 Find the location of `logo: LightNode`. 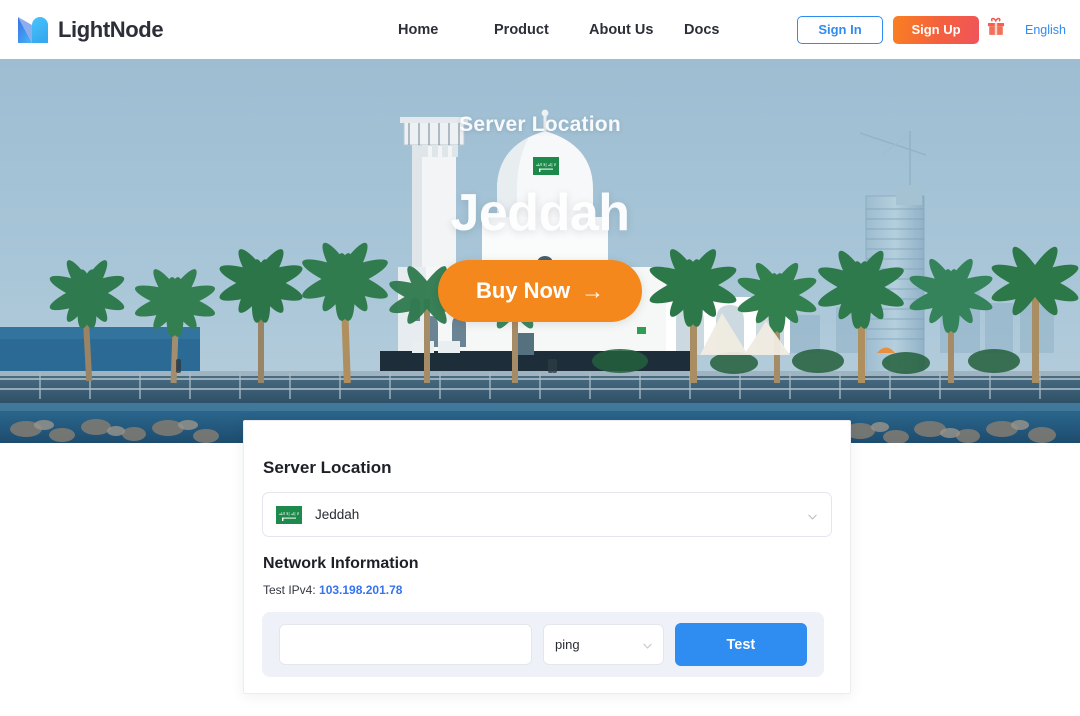

logo: LightNode is located at coordinates (90, 29).